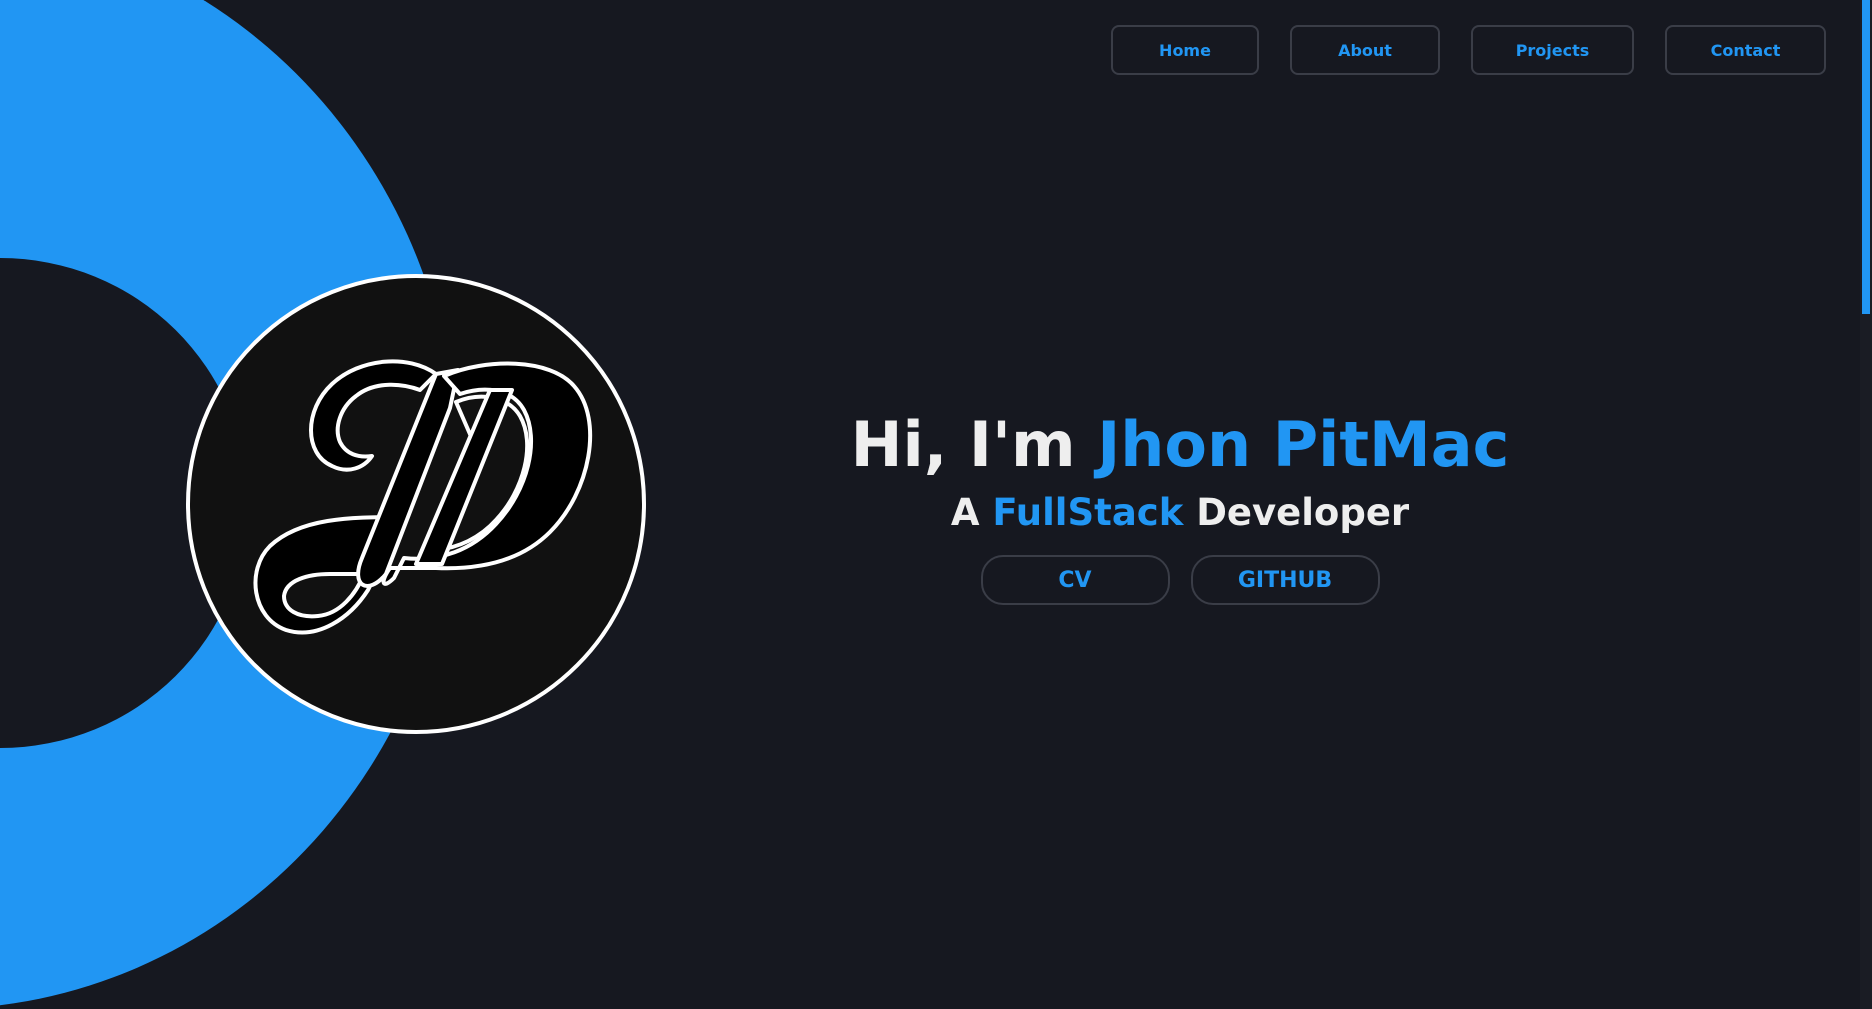 This screenshot has height=1009, width=1872. Describe the element at coordinates (1866, 504) in the screenshot. I see `page-scrollbar` at that location.